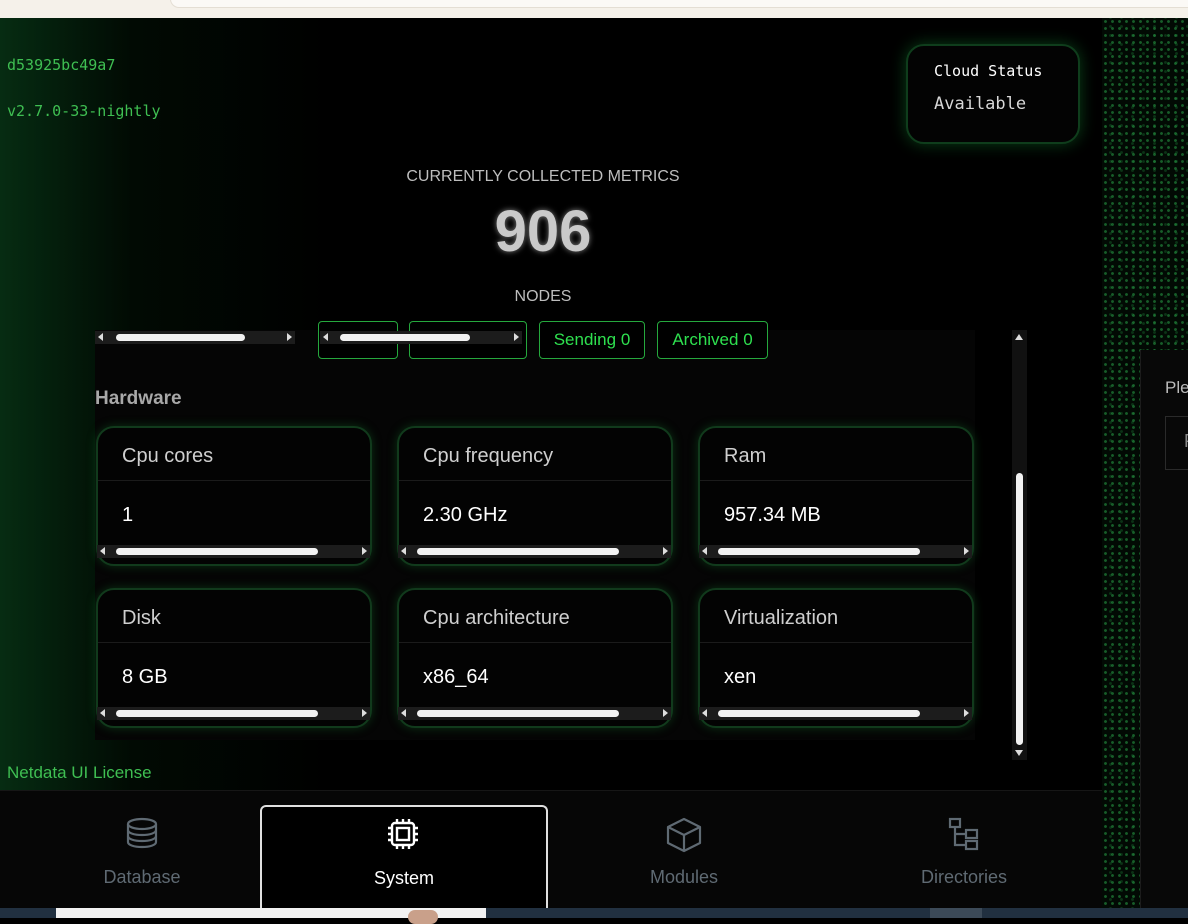 The width and height of the screenshot is (1188, 924). What do you see at coordinates (684, 877) in the screenshot?
I see `tab-label: Modules` at bounding box center [684, 877].